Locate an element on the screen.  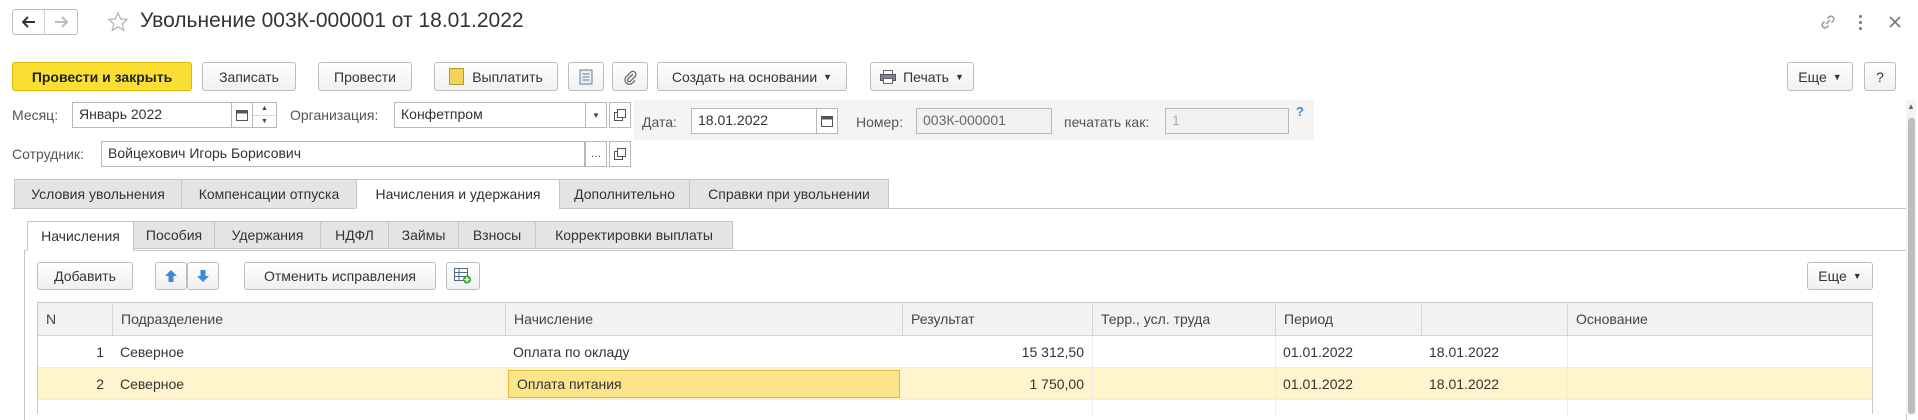
column-header-n: N is located at coordinates (75, 319).